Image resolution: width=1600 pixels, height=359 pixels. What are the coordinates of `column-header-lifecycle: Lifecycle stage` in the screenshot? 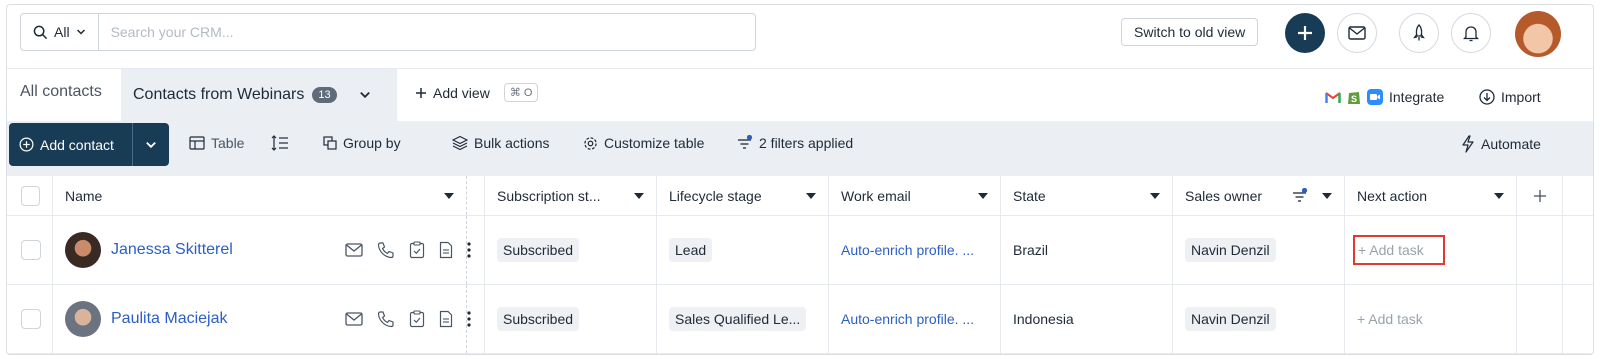 It's located at (743, 195).